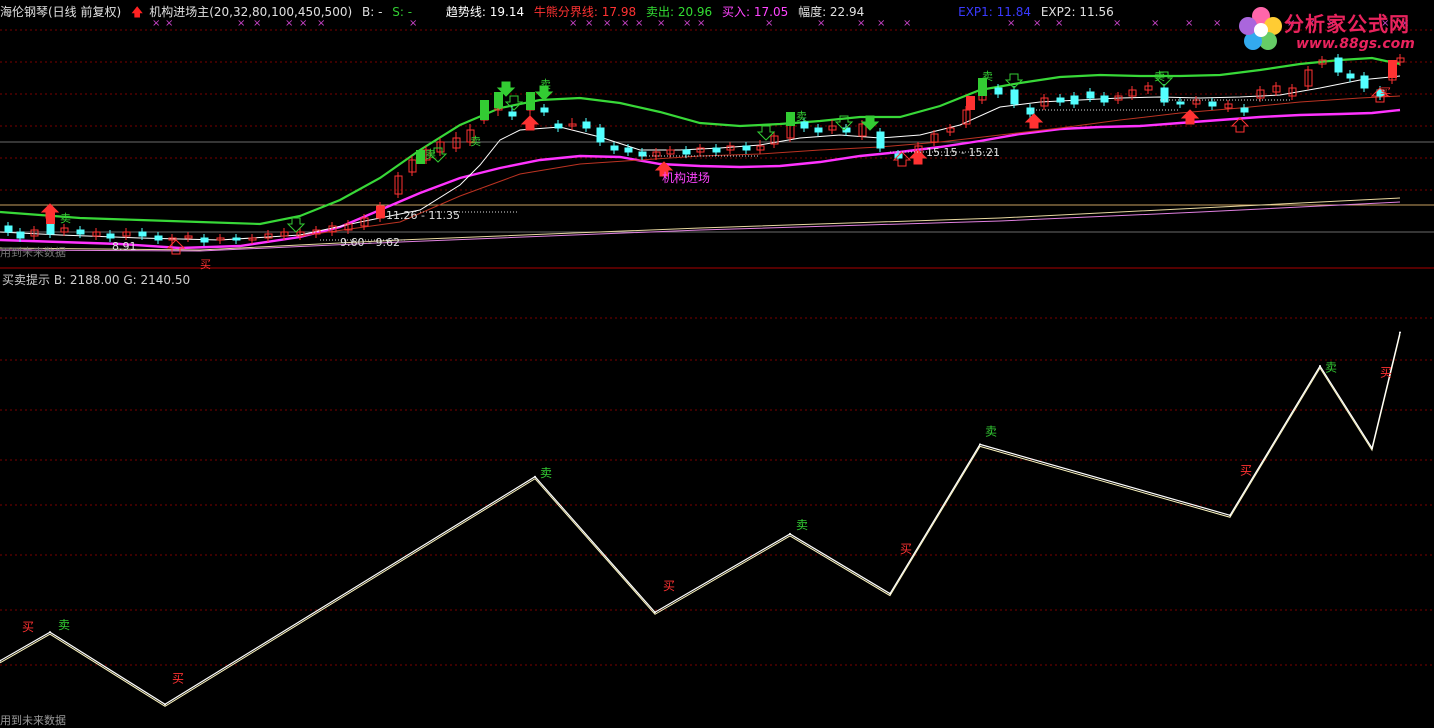  I want to click on long-line-tan, so click(700, 224).